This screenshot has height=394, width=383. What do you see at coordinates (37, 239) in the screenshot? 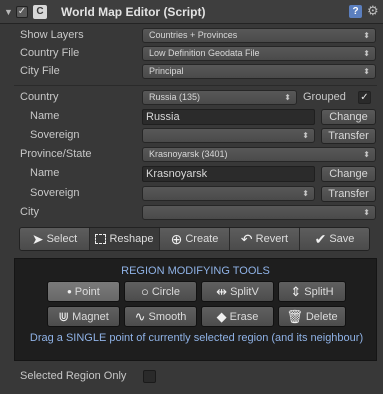
I see `cursor-arrow-icon: ➤` at bounding box center [37, 239].